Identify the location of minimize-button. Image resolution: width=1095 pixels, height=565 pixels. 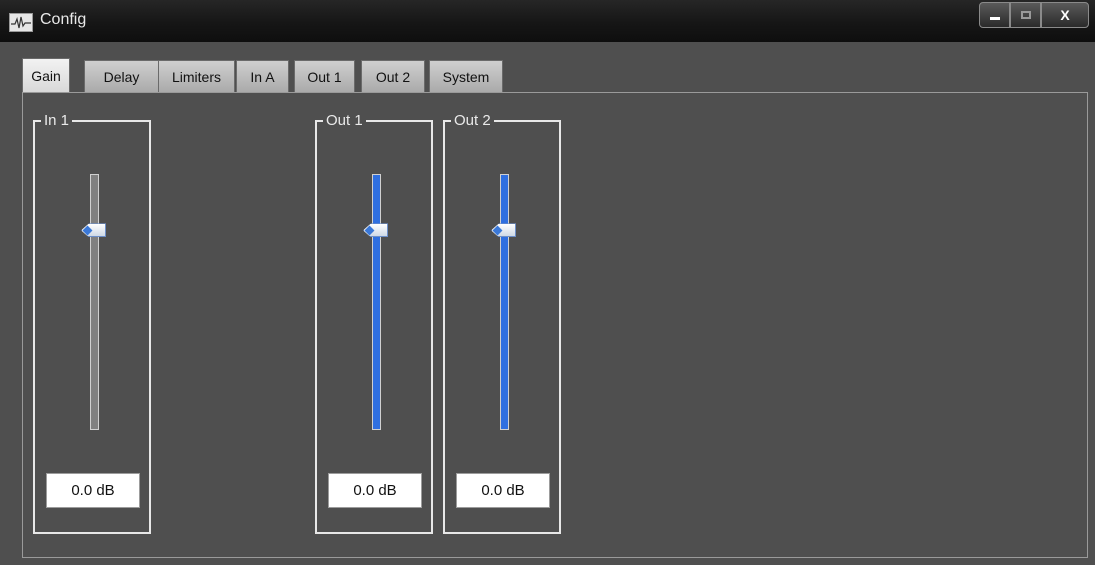
(994, 15).